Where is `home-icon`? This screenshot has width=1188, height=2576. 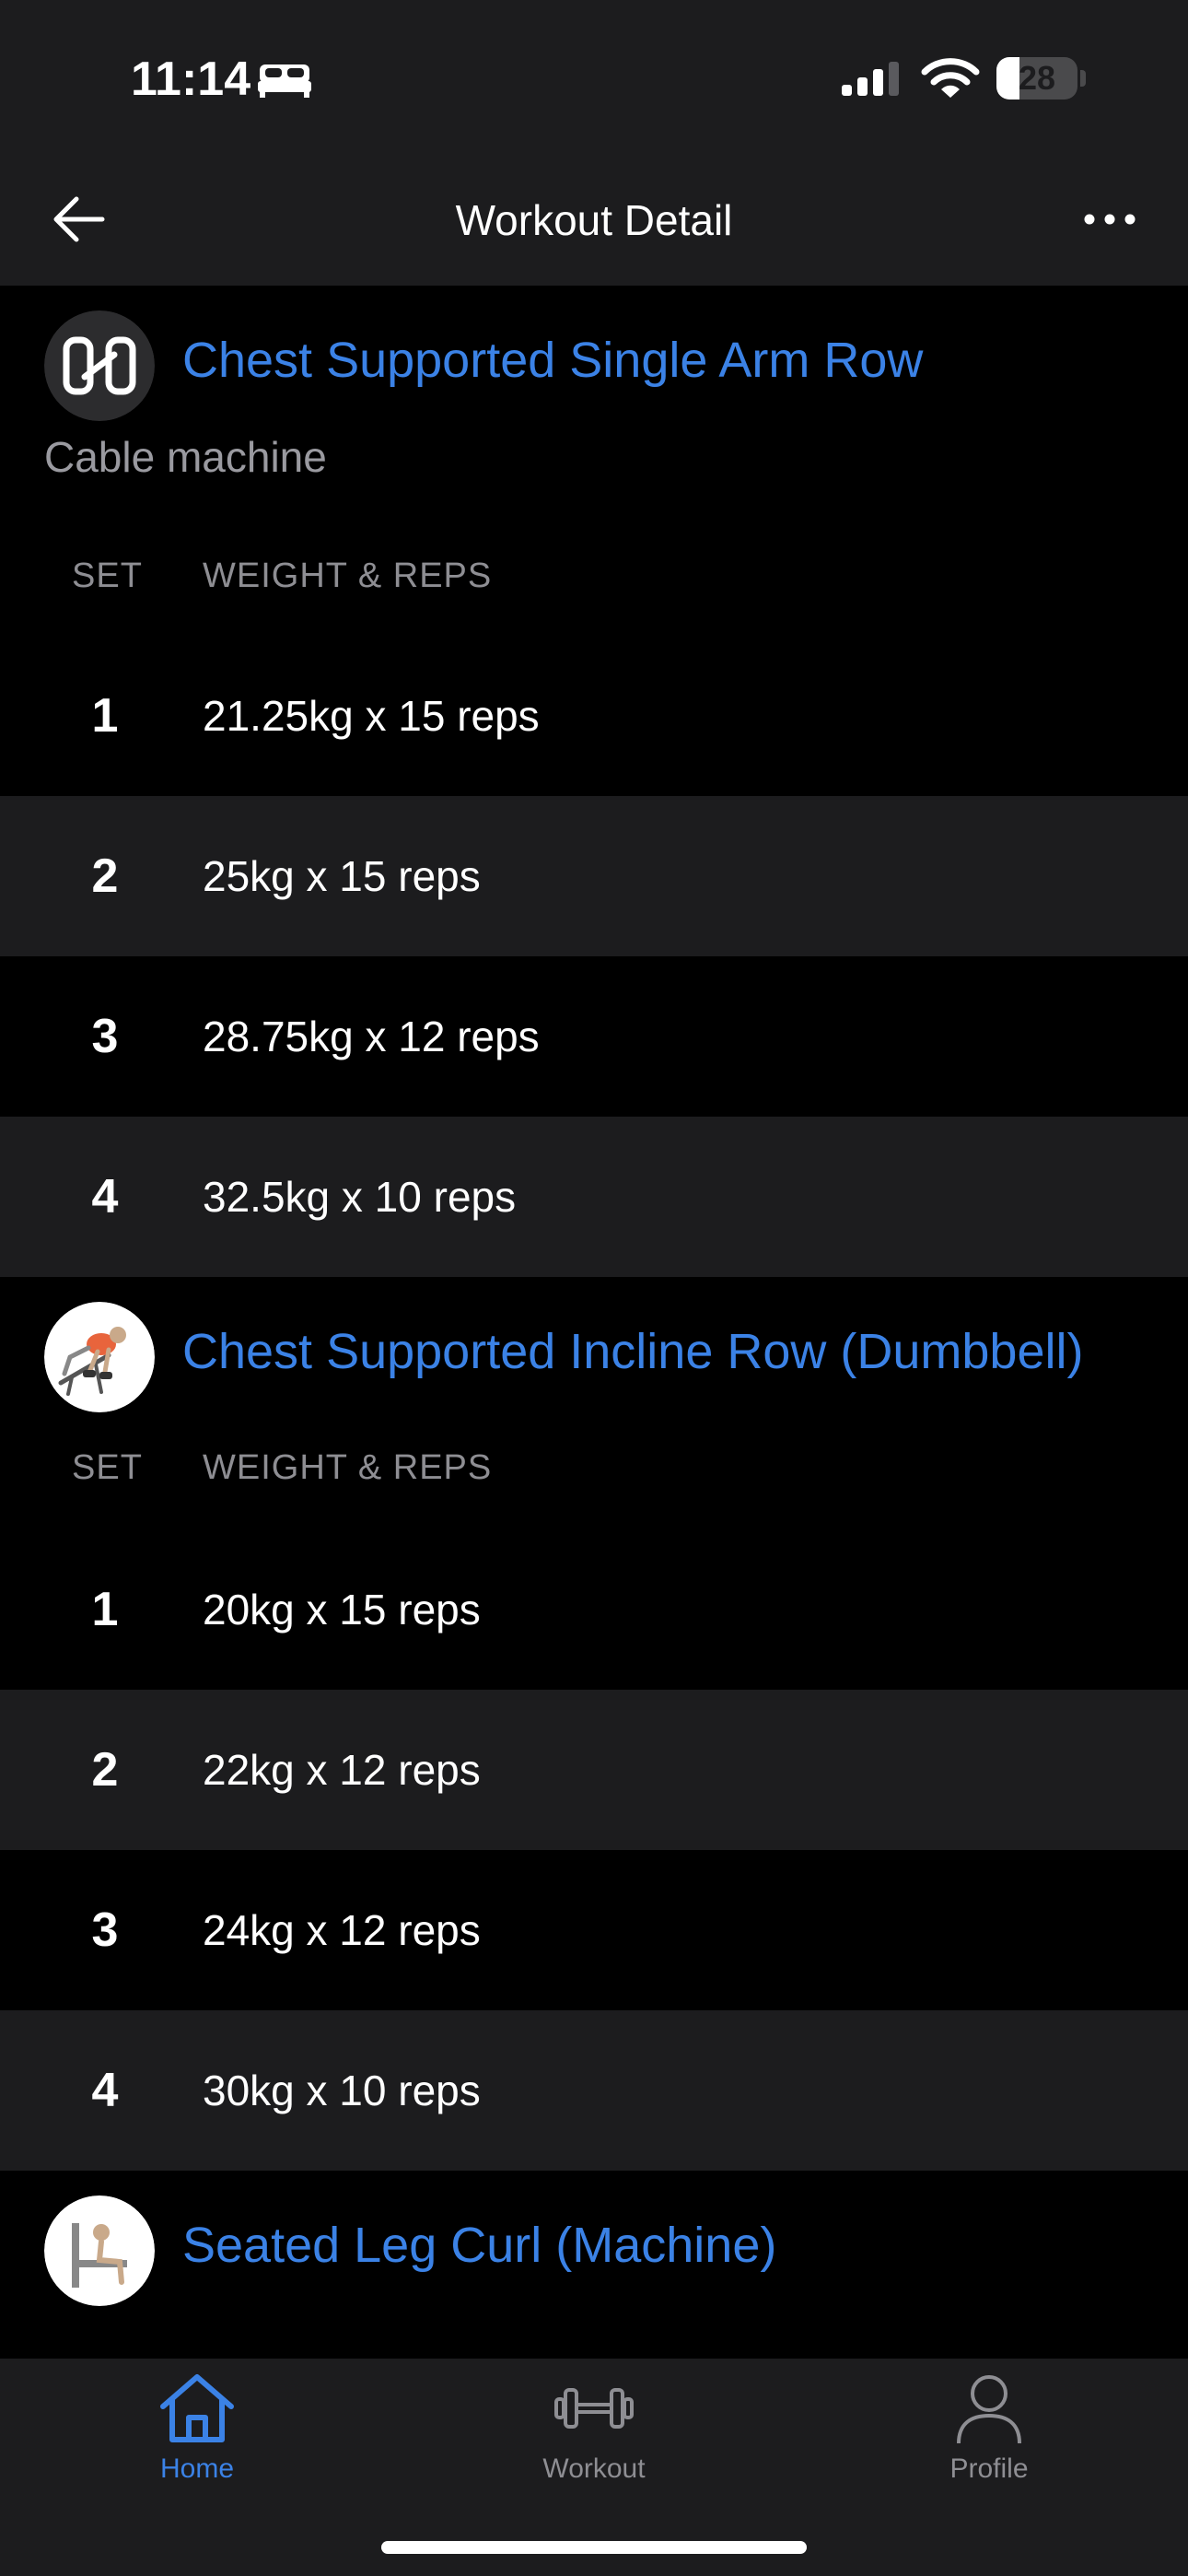 home-icon is located at coordinates (197, 2410).